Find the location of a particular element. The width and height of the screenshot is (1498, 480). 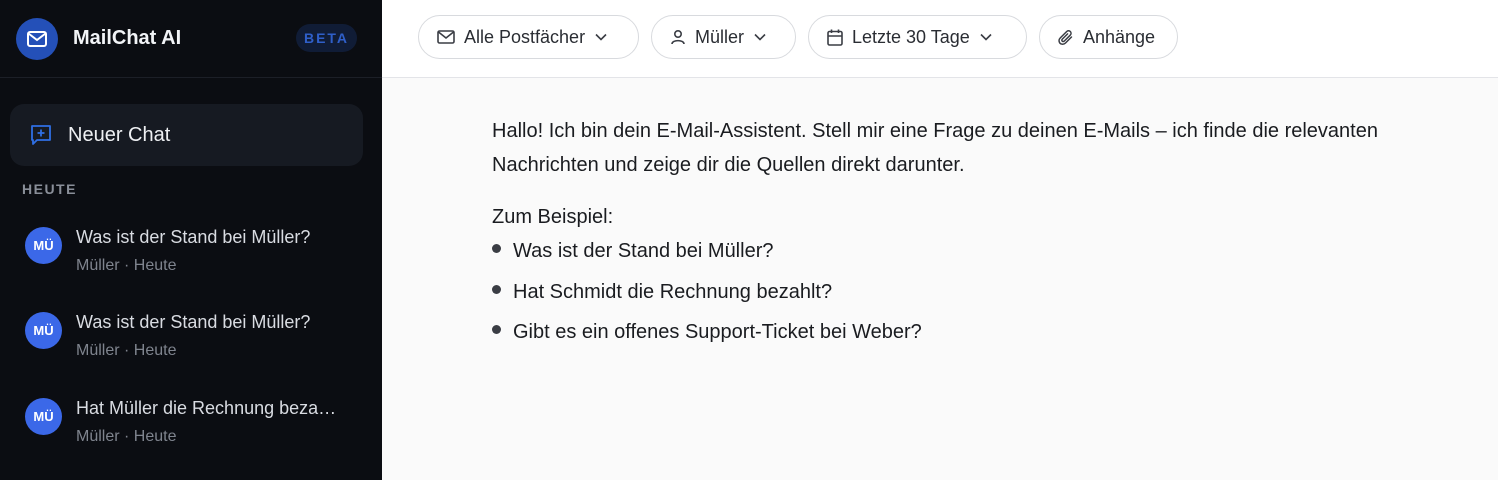

contact-filter-dropdown: Müller is located at coordinates (723, 37).